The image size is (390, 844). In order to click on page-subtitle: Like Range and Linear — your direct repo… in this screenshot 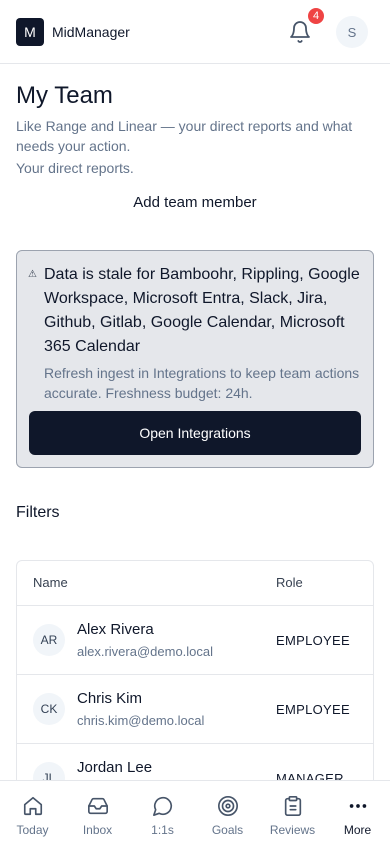, I will do `click(184, 136)`.